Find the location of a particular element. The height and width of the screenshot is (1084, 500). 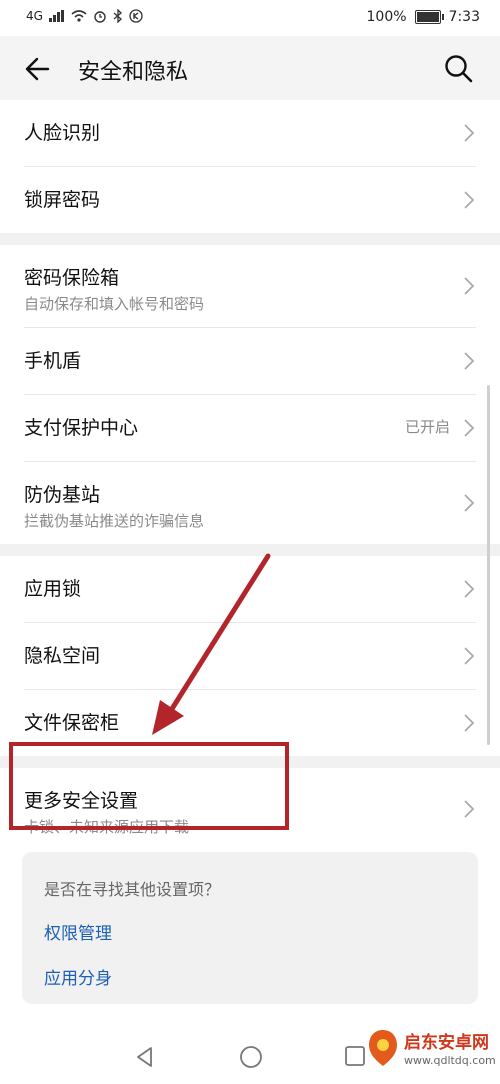

row-title: 密码保险箱 is located at coordinates (72, 278).